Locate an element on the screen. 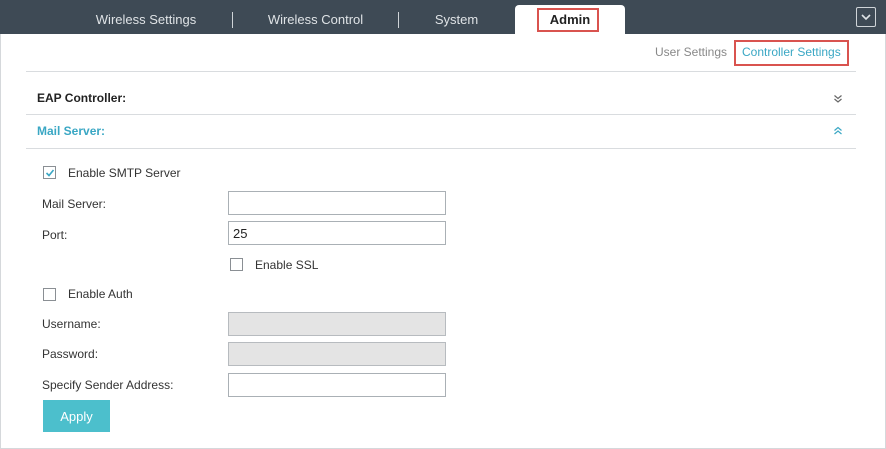  tab-wireless-settings: Wireless Settings is located at coordinates (146, 19).